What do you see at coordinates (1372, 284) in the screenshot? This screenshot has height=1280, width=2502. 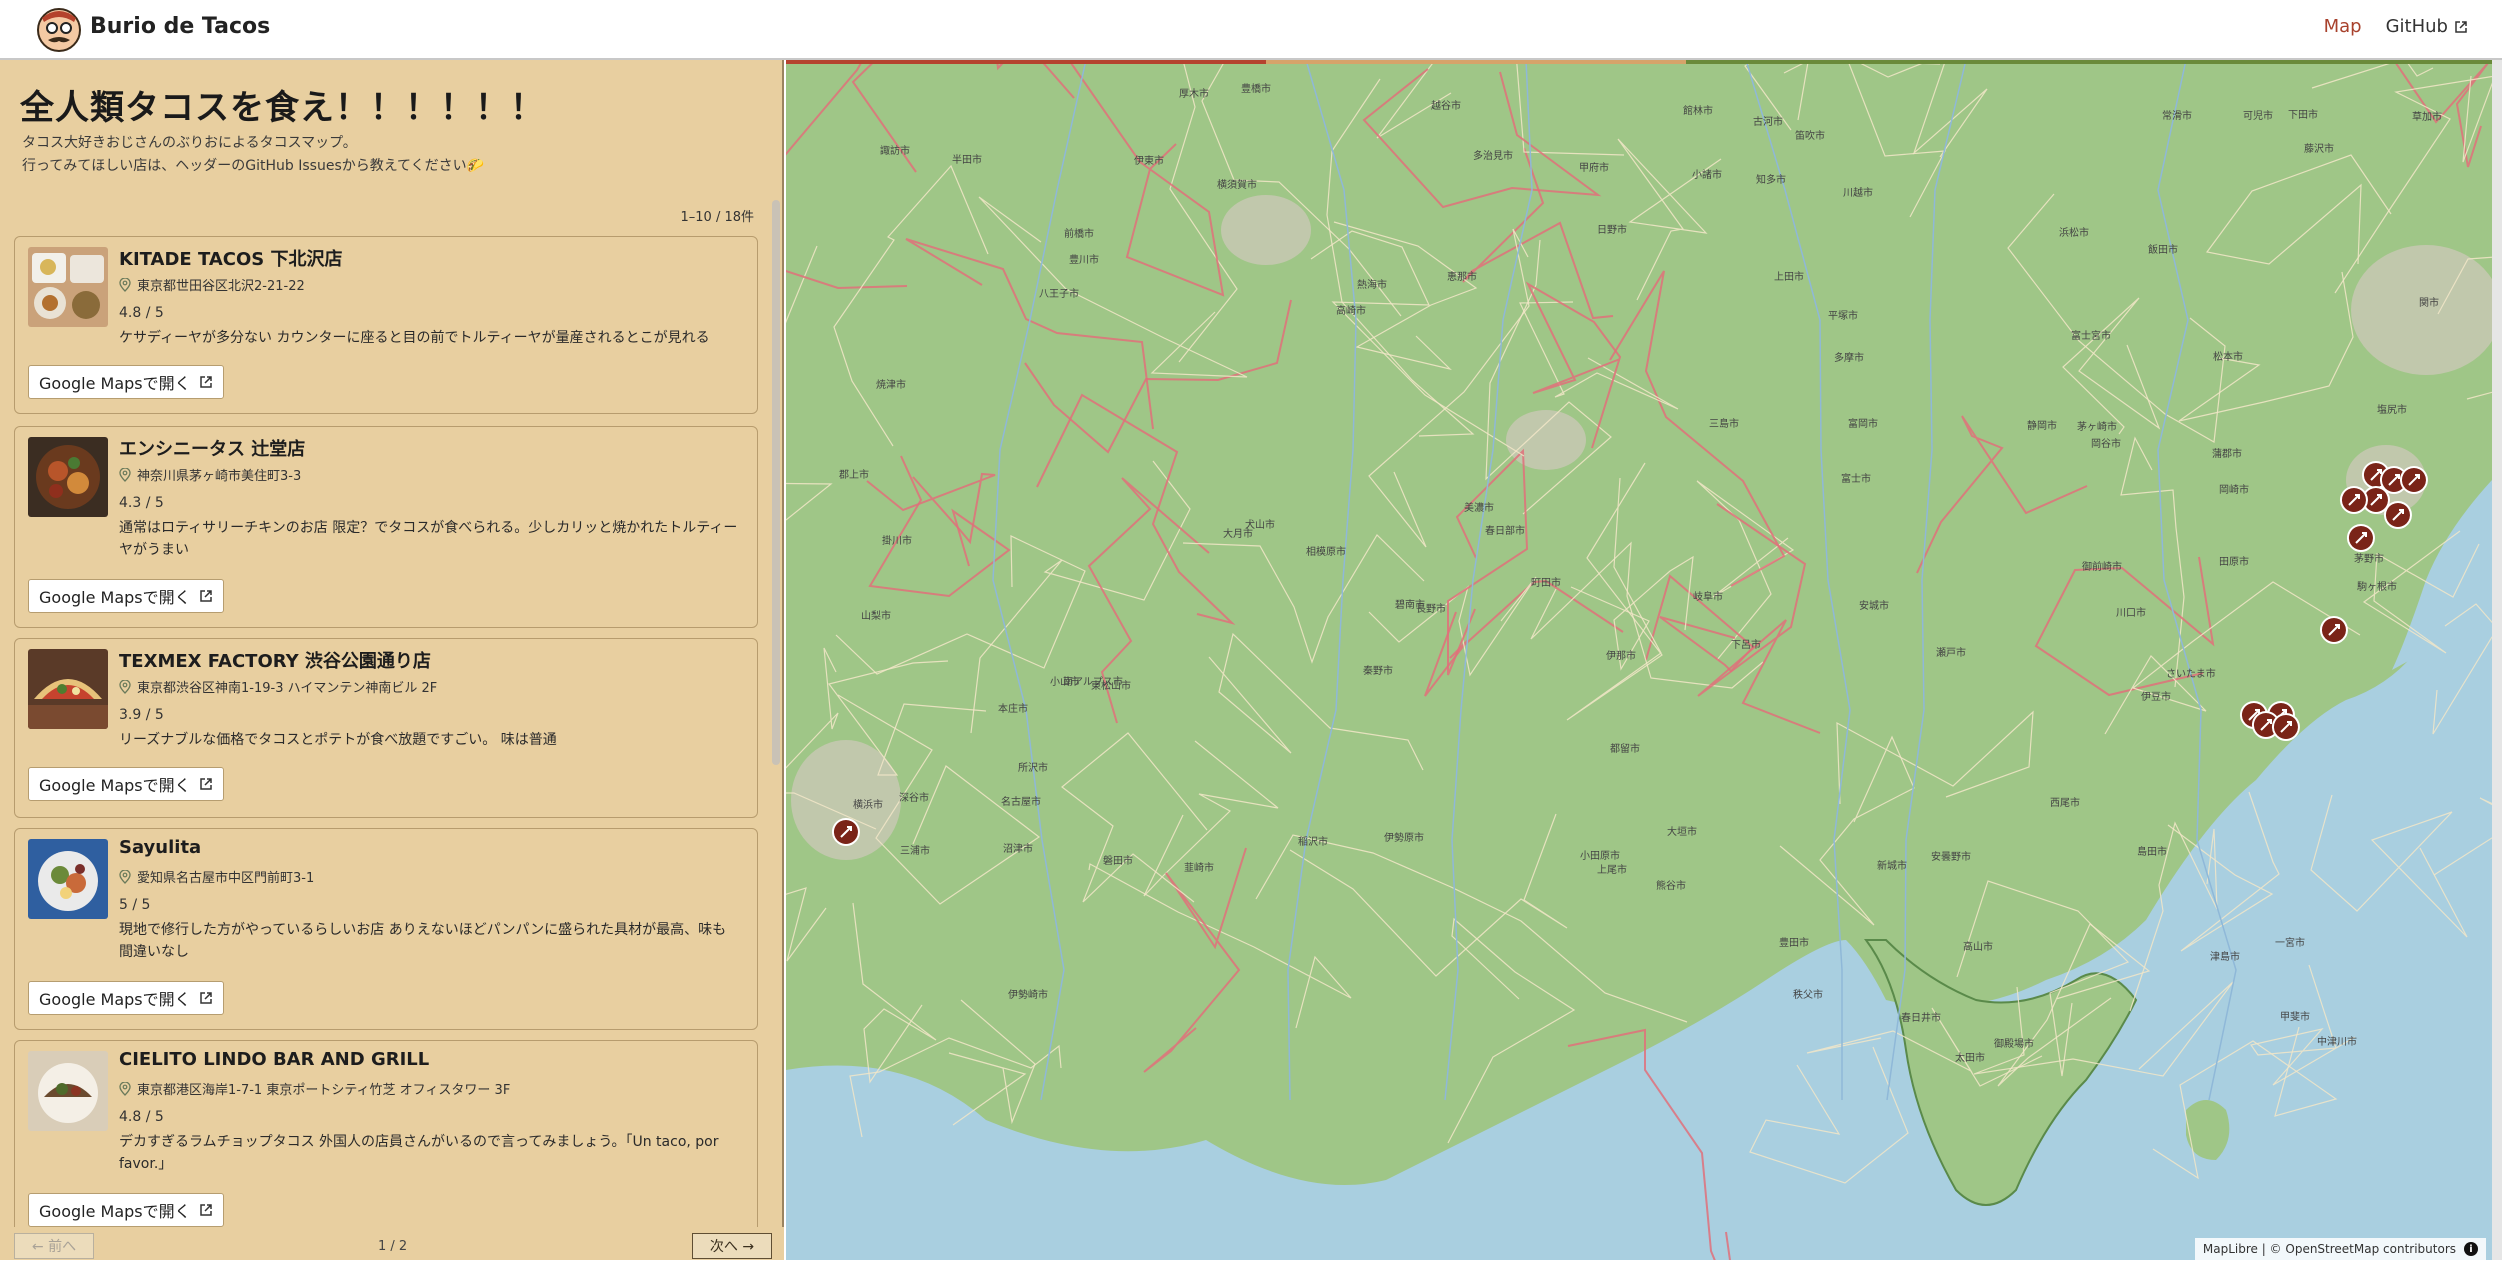 I see `city-label: 熱海市` at bounding box center [1372, 284].